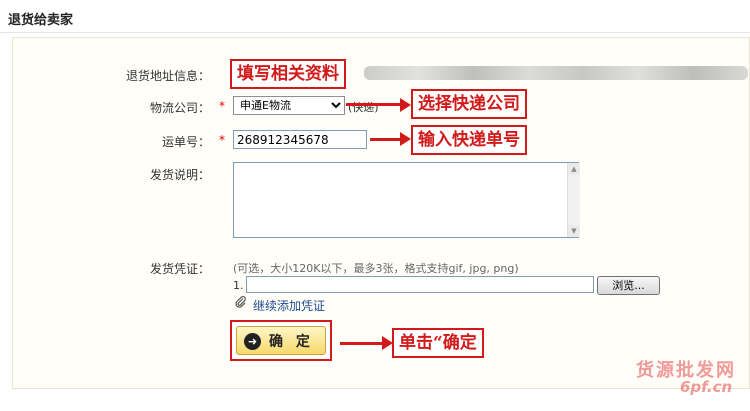 Image resolution: width=750 pixels, height=411 pixels. What do you see at coordinates (375, 32) in the screenshot?
I see `title-divider` at bounding box center [375, 32].